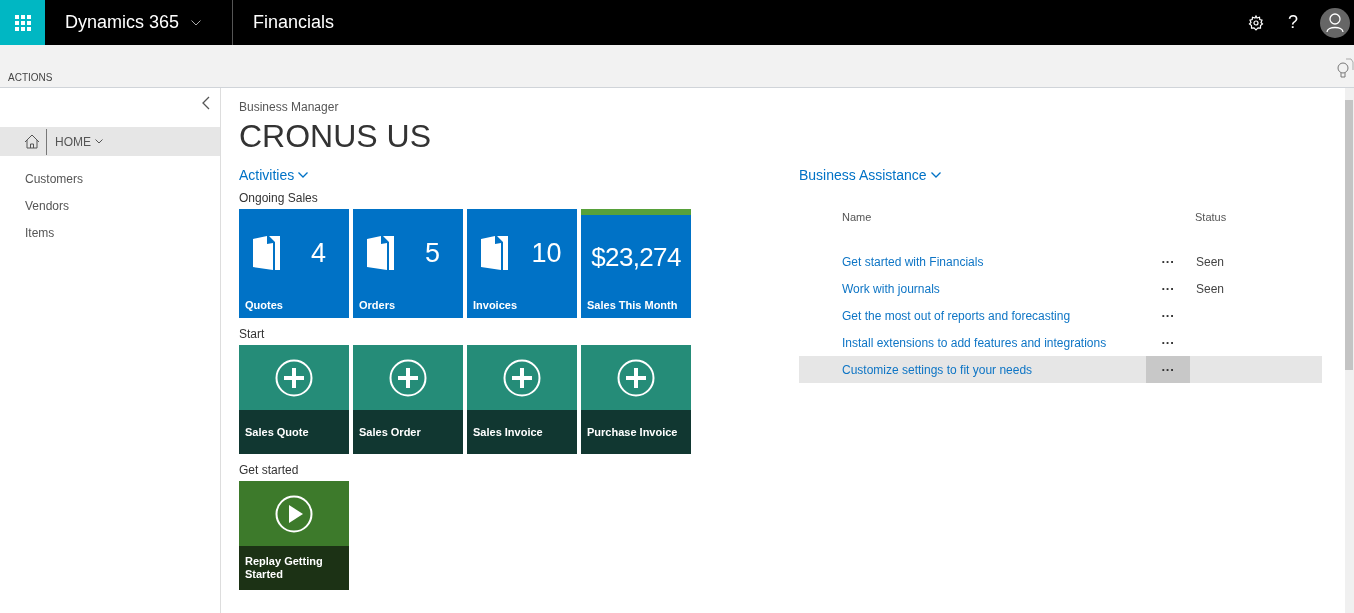 This screenshot has width=1354, height=613. I want to click on user-avatar, so click(1335, 22).